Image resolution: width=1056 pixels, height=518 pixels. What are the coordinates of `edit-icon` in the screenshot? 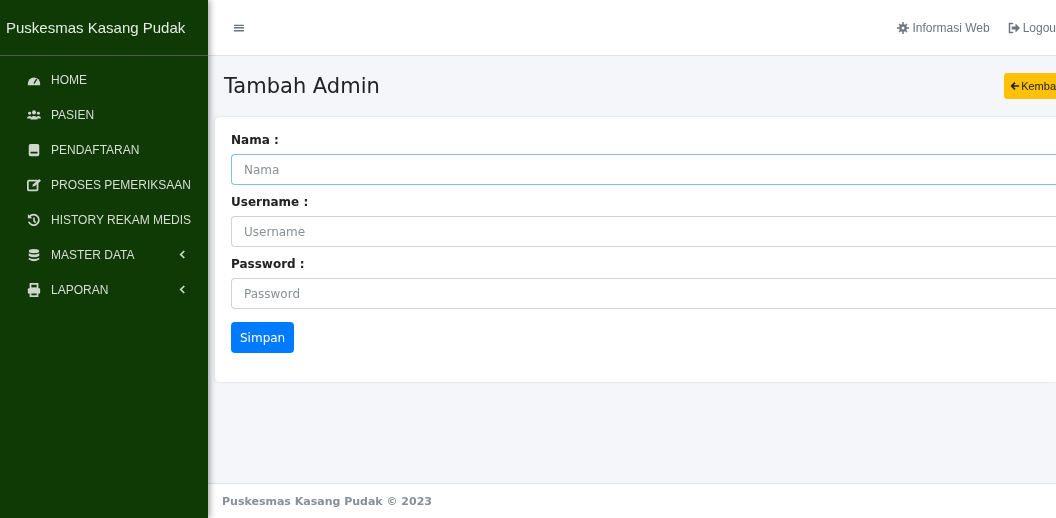 It's located at (34, 184).